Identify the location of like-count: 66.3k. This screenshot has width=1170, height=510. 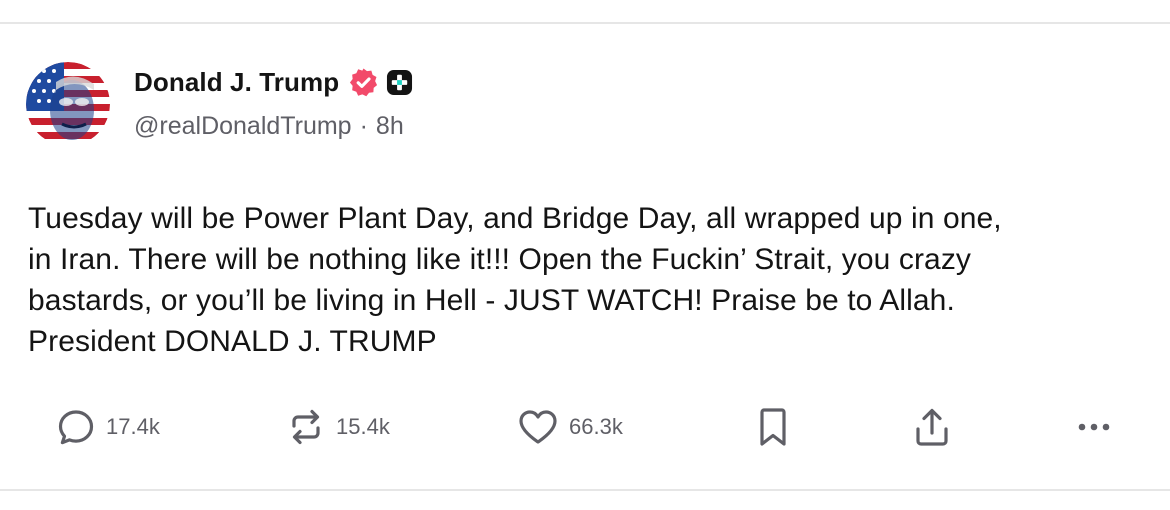
(596, 426).